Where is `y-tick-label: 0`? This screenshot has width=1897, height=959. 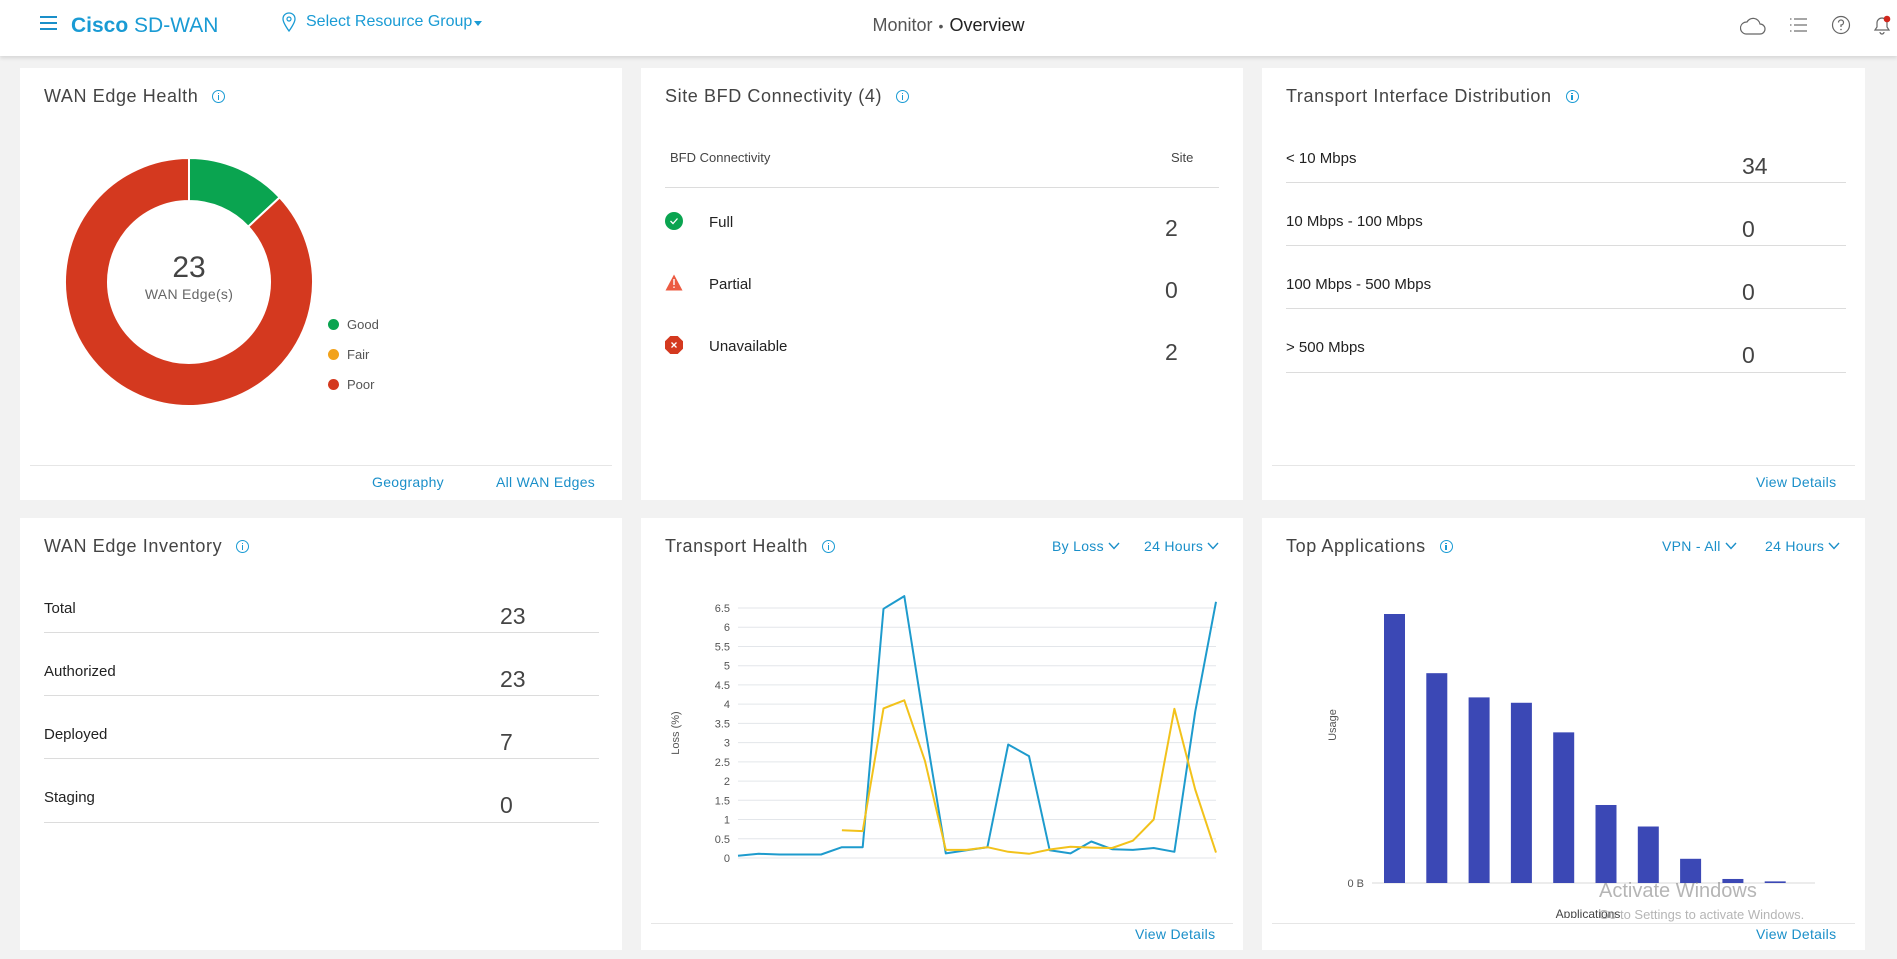 y-tick-label: 0 is located at coordinates (727, 859).